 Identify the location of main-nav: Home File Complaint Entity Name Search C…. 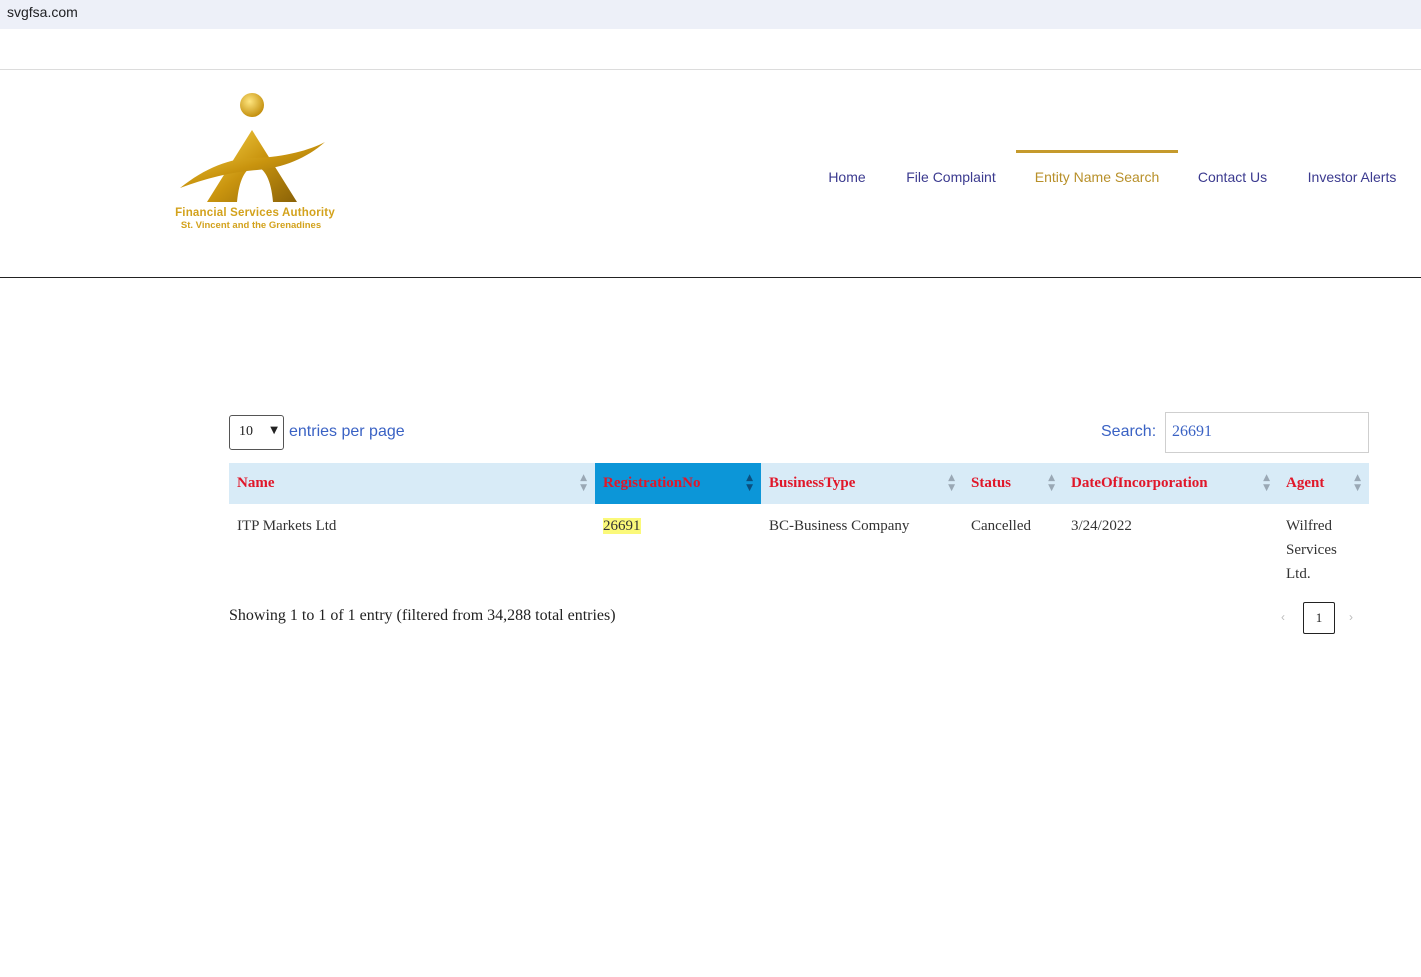
(710, 175).